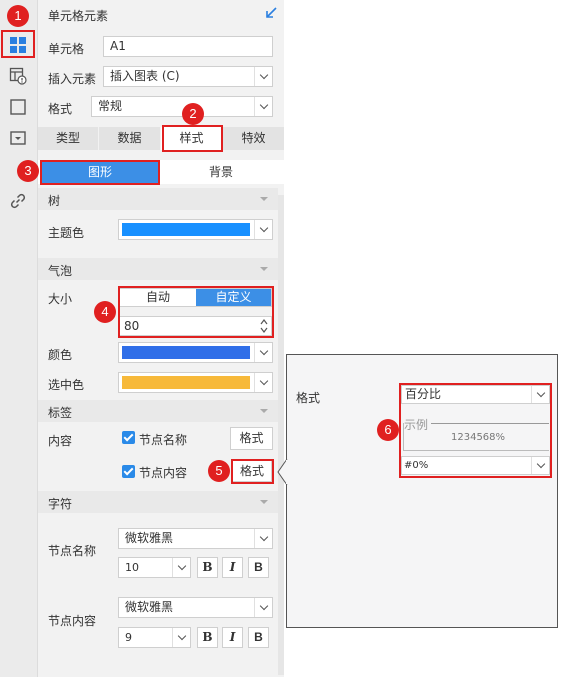  What do you see at coordinates (195, 538) in the screenshot?
I see `node-name-font-select: 微软雅黑` at bounding box center [195, 538].